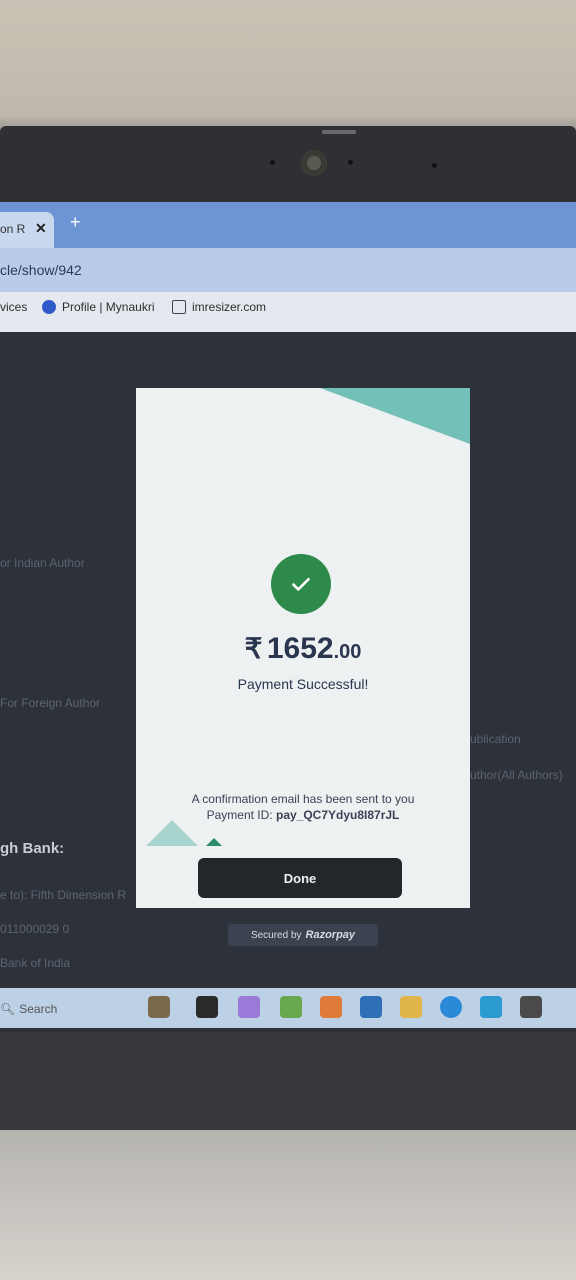 The image size is (576, 1280). I want to click on task-view-icon, so click(207, 1007).